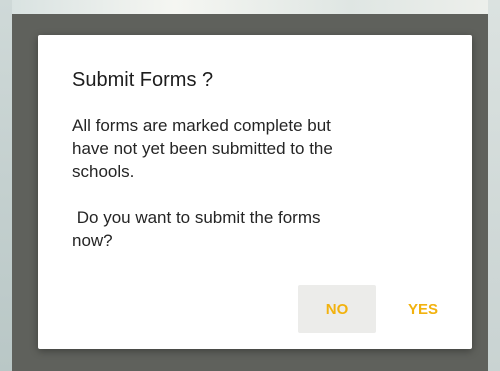 This screenshot has width=500, height=371. What do you see at coordinates (6, 185) in the screenshot?
I see `background-left-band` at bounding box center [6, 185].